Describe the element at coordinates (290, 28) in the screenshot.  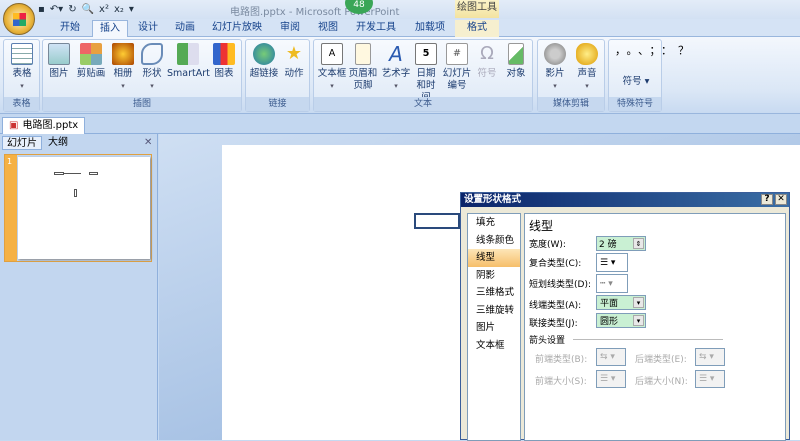
I see `tab-review: 审阅` at that location.